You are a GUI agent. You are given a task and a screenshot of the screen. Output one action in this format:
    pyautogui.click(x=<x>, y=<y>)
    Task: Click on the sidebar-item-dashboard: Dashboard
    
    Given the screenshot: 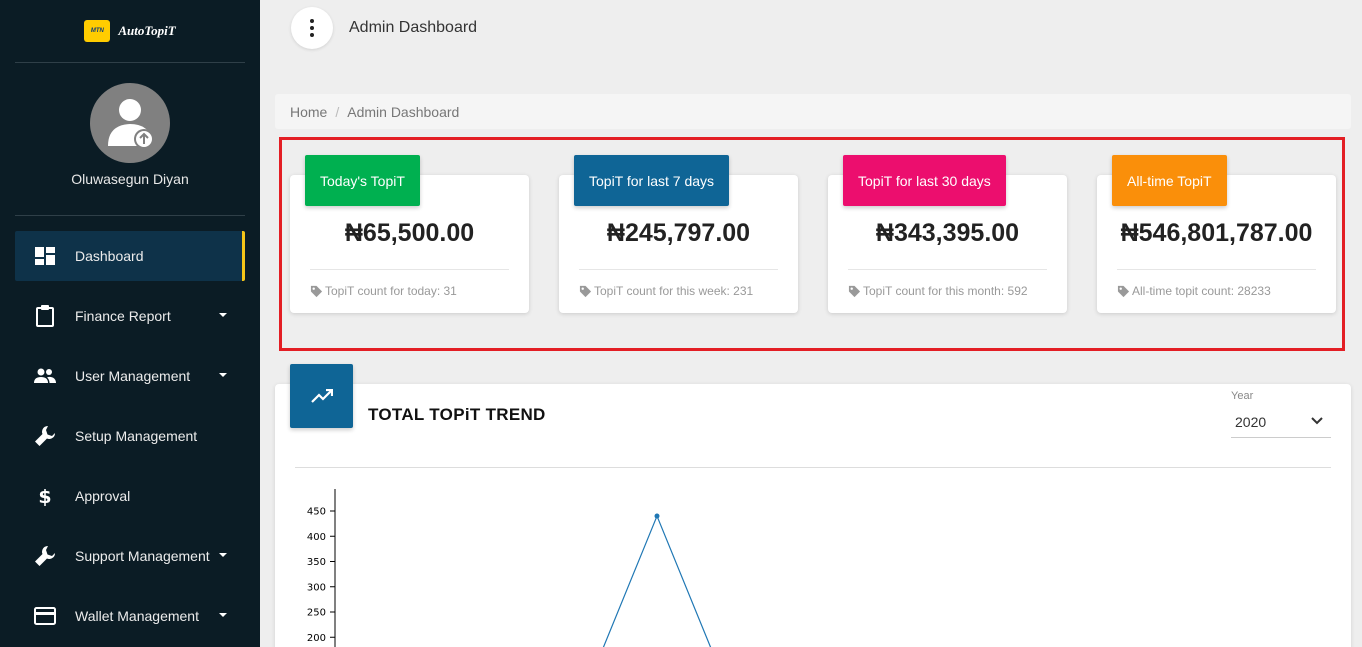 What is the action you would take?
    pyautogui.click(x=130, y=256)
    